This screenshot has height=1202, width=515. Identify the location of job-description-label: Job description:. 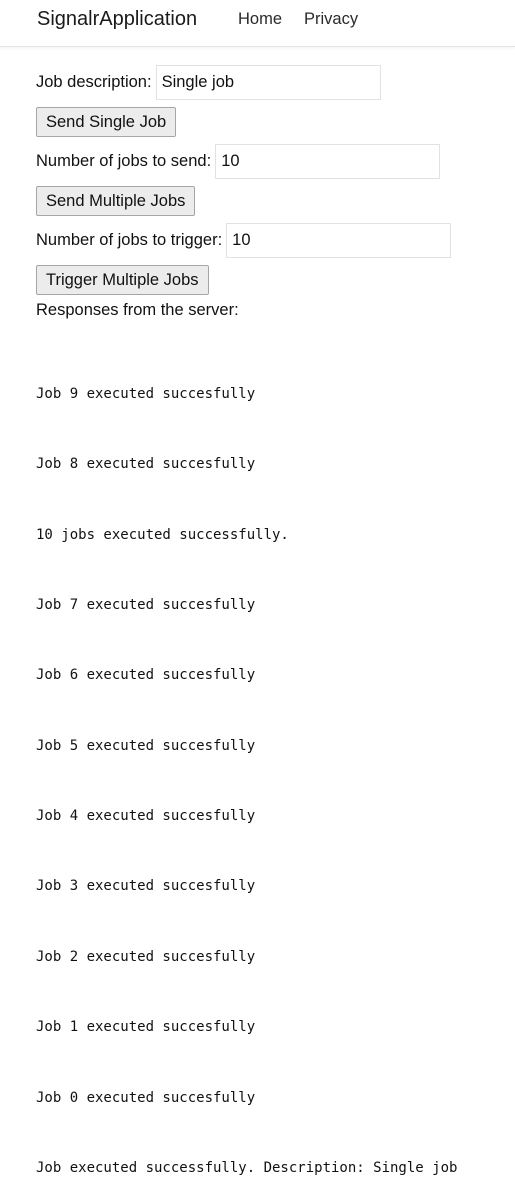
(94, 81).